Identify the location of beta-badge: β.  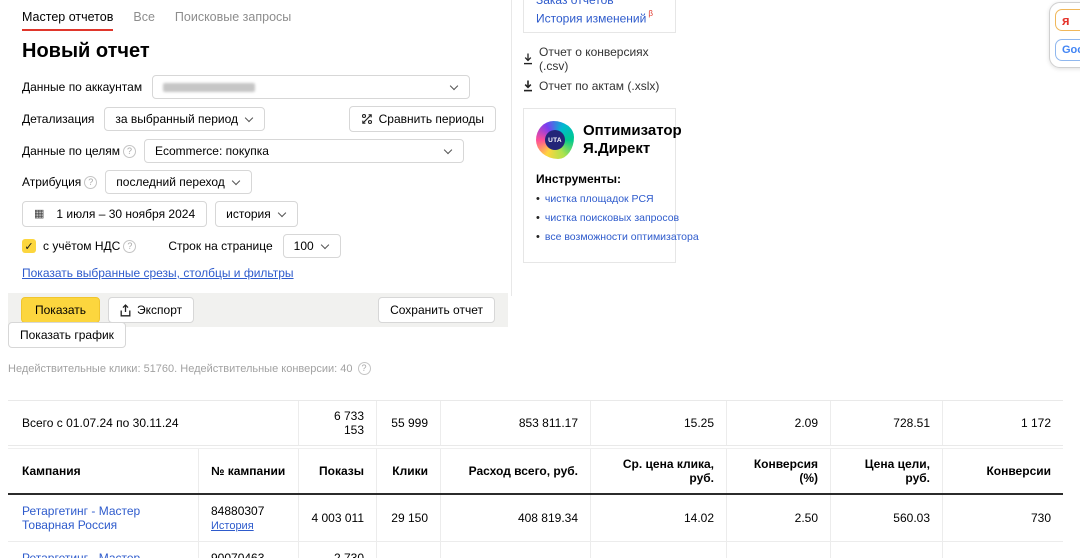
(650, 13).